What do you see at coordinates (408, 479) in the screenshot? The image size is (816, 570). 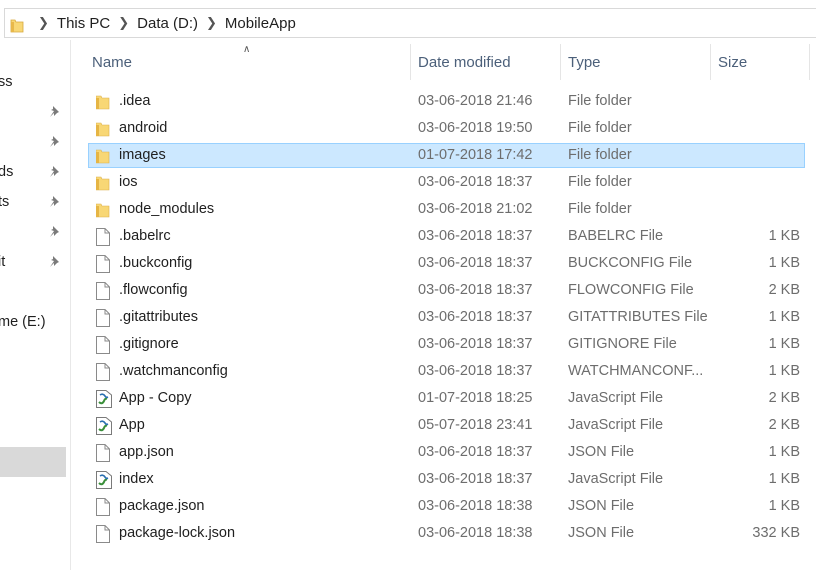 I see `file-row: index 03-06-2018 18:37 JavaScript File 1 KB` at bounding box center [408, 479].